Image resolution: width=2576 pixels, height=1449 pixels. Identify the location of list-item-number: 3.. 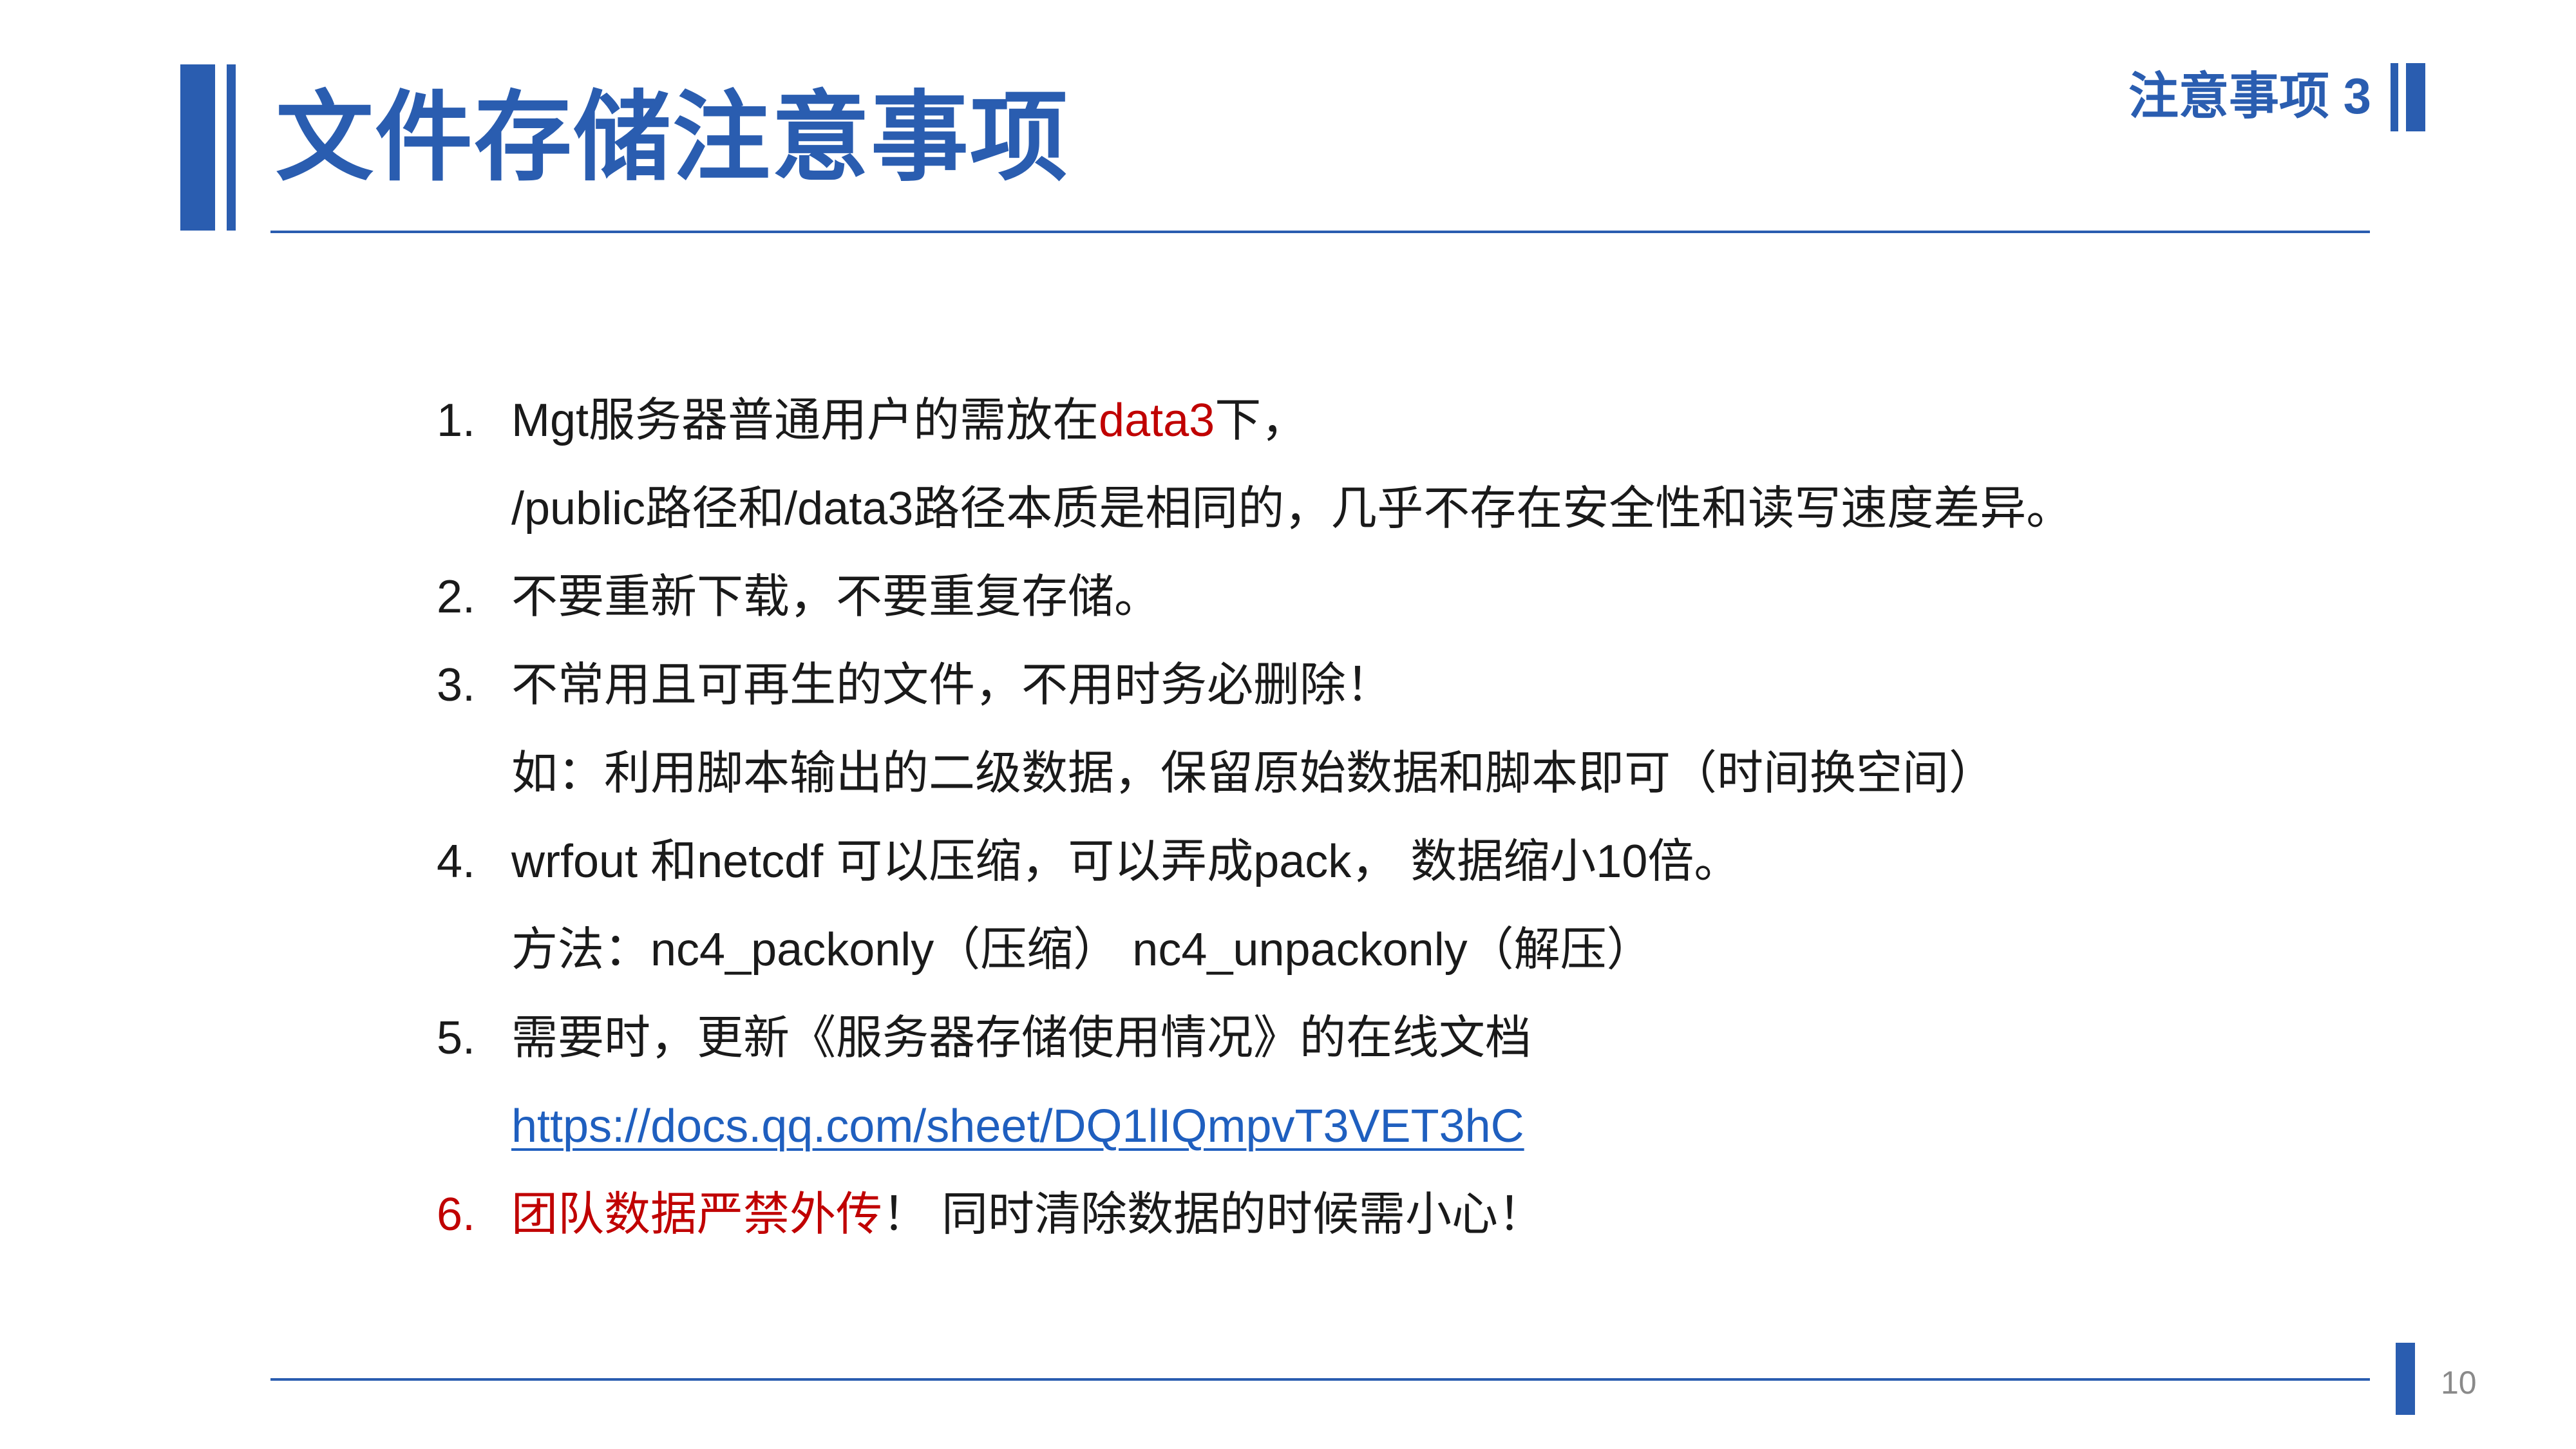
(457, 685).